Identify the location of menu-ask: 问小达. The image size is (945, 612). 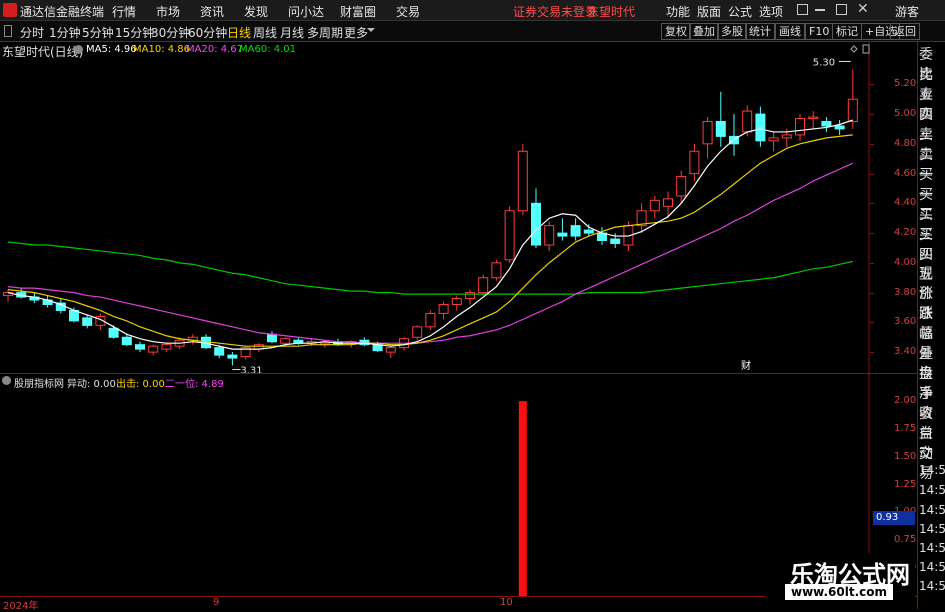
(306, 11).